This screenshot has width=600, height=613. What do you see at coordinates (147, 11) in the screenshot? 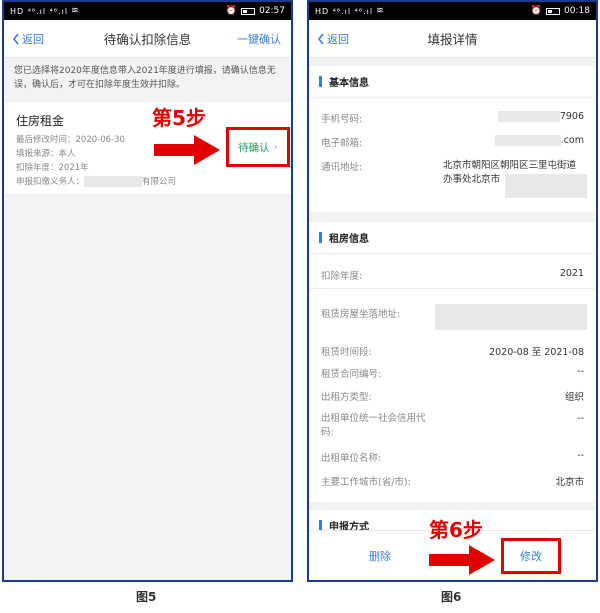
I see `status-bar: HD ⁴⁶.ıl ⁴⁶.ıl ≋ ⏰ 02:57` at bounding box center [147, 11].